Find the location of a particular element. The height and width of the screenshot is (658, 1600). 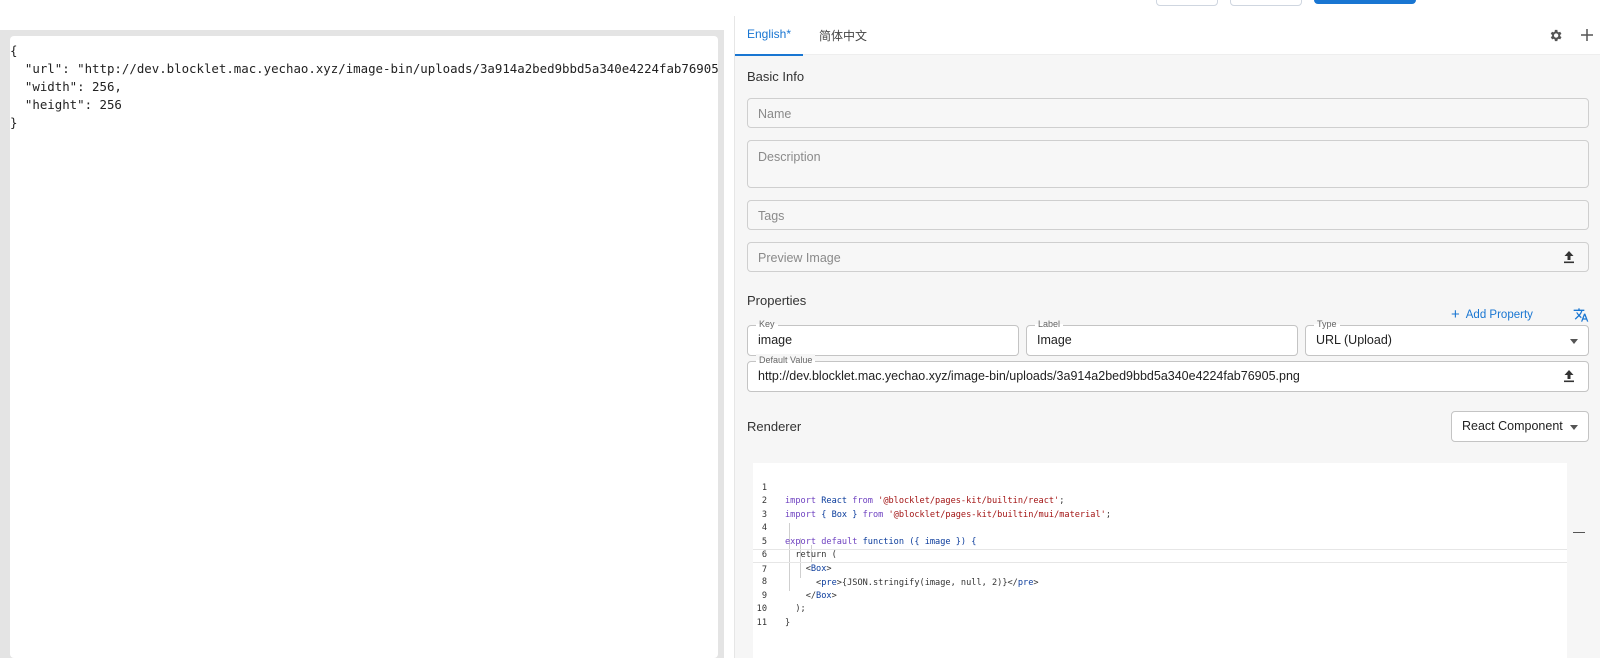

add-property-label: Add Property is located at coordinates (1499, 315).